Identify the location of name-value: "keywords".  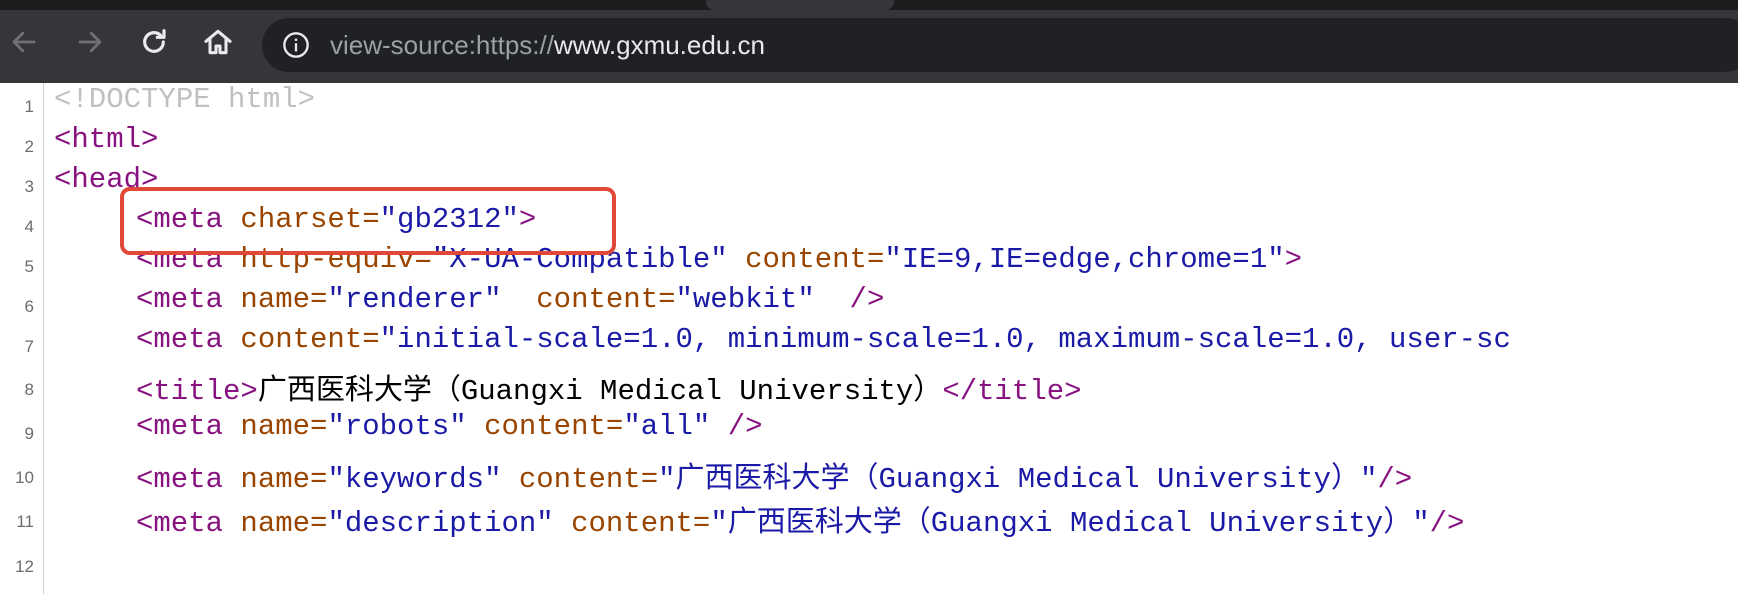
(414, 479).